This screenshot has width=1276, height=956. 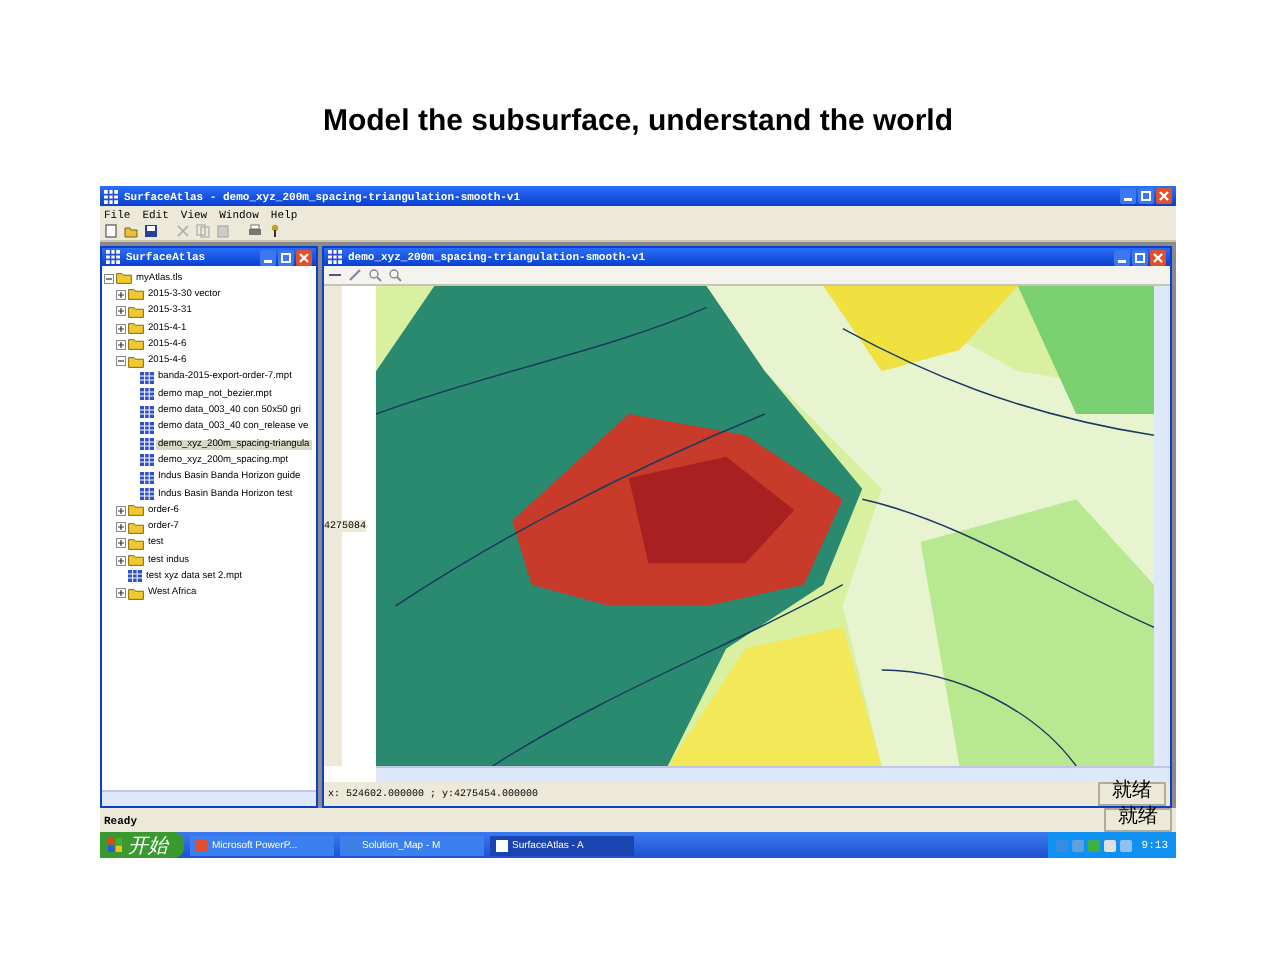 I want to click on start-button: 开始, so click(x=142, y=845).